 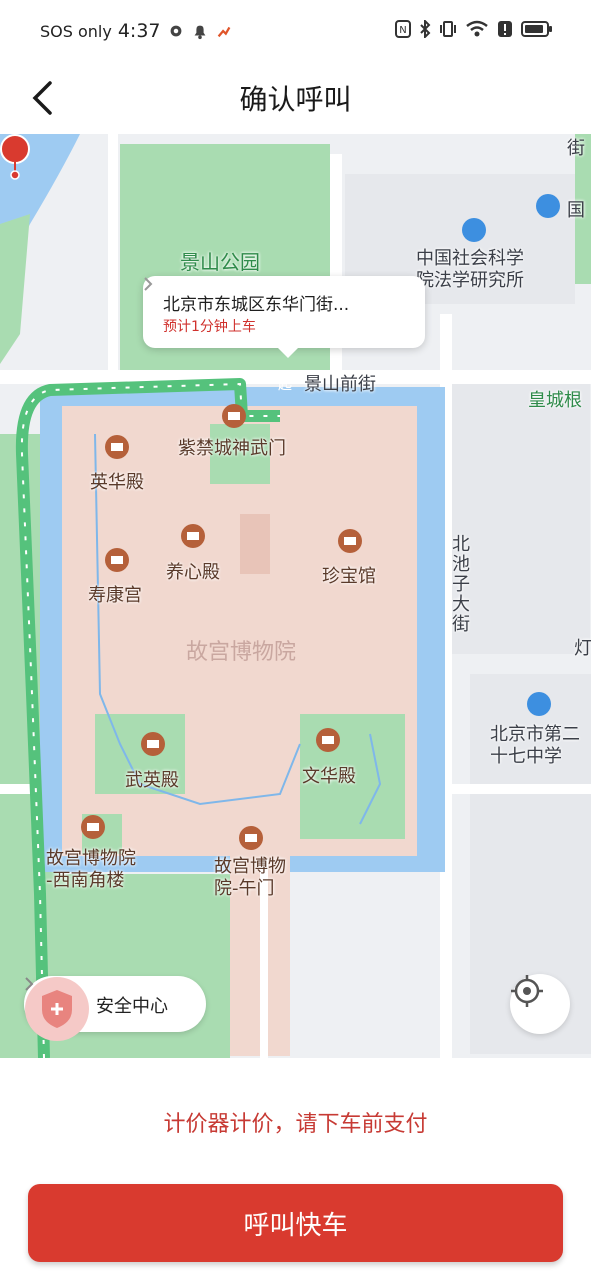 I want to click on label-shenwu-gate: 紫禁城神武门, so click(x=232, y=448).